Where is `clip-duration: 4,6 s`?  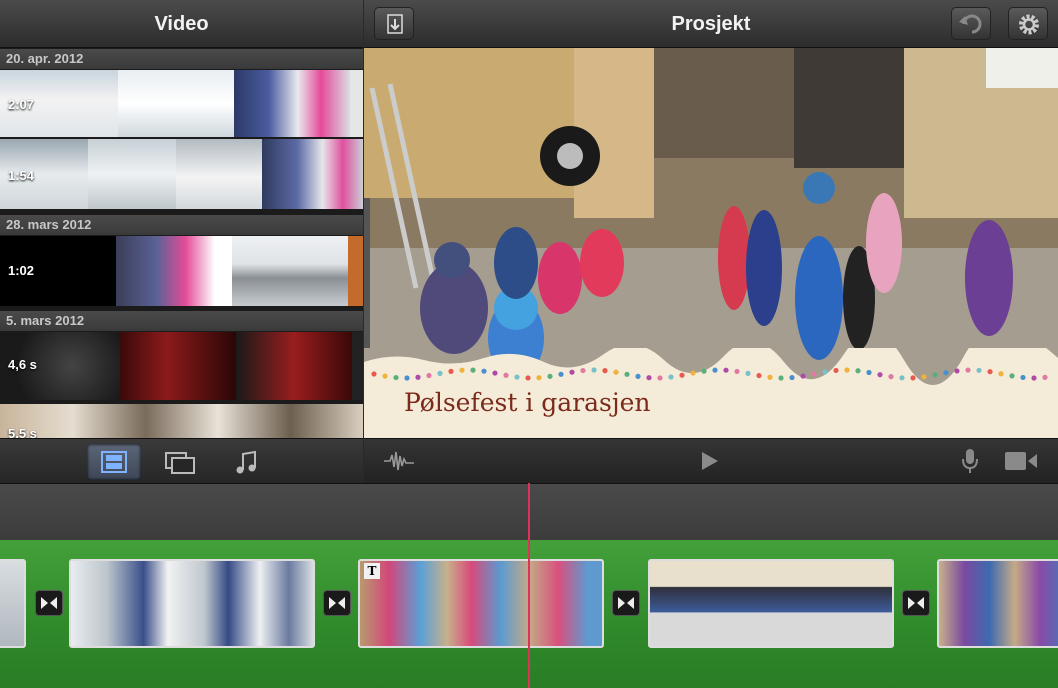 clip-duration: 4,6 s is located at coordinates (22, 364).